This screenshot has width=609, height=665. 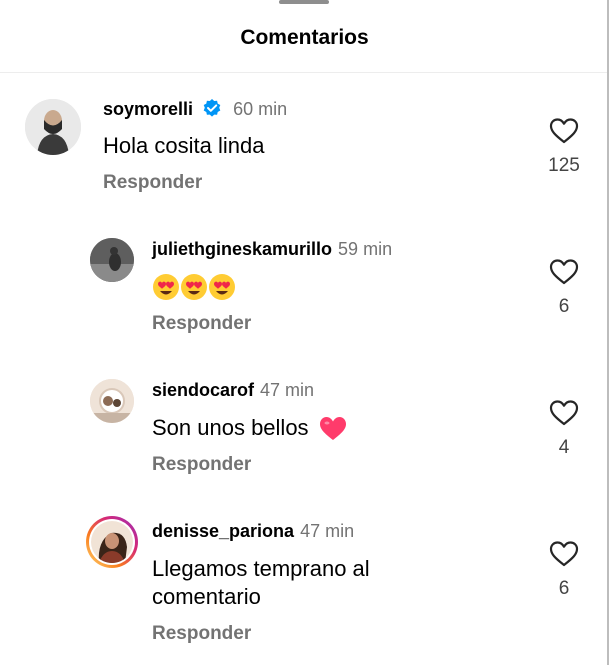 I want to click on pink-heart-emoji-icon, so click(x=332, y=429).